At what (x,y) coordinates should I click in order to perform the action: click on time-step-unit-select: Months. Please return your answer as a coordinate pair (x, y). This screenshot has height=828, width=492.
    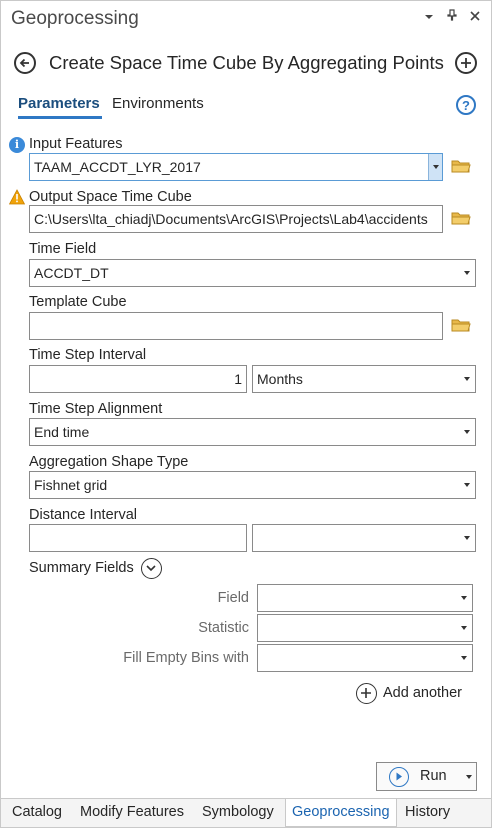
    Looking at the image, I should click on (364, 379).